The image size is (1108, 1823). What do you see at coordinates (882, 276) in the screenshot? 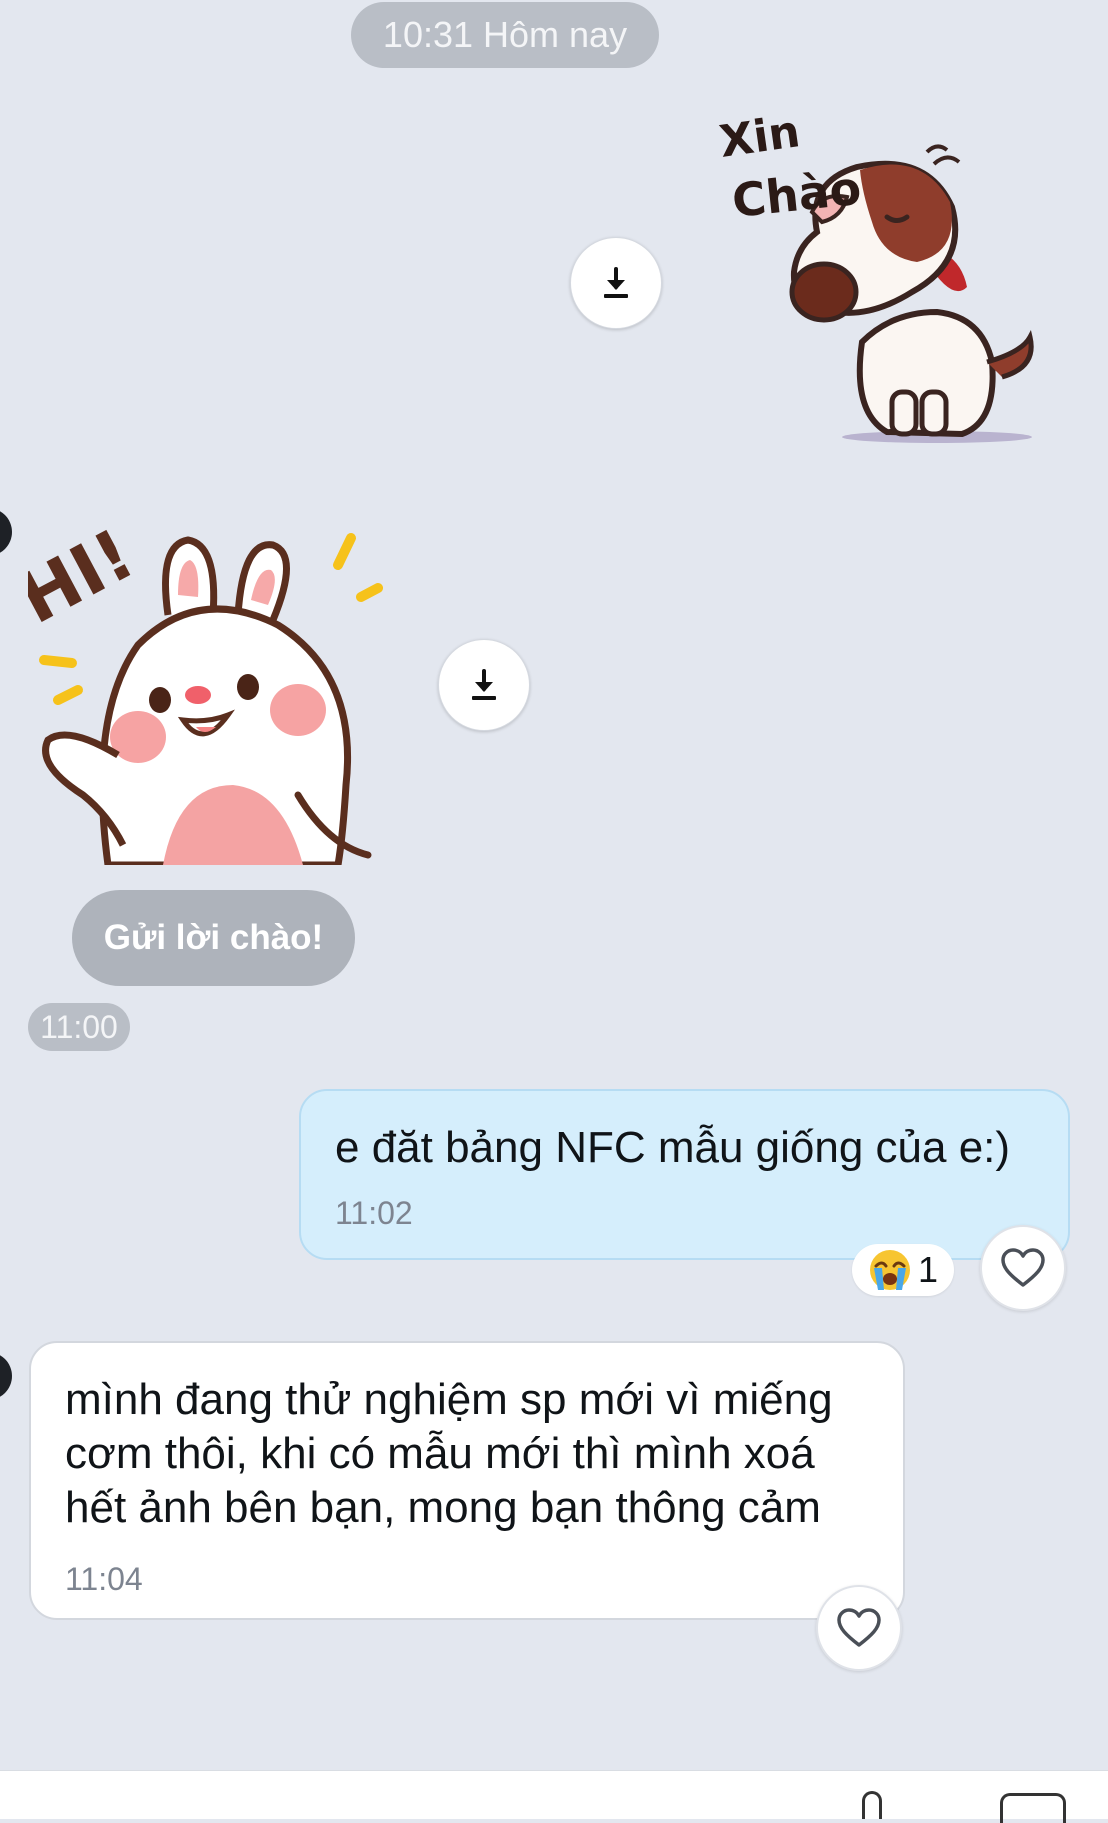
I see `dog-sticker: Xin Chào` at bounding box center [882, 276].